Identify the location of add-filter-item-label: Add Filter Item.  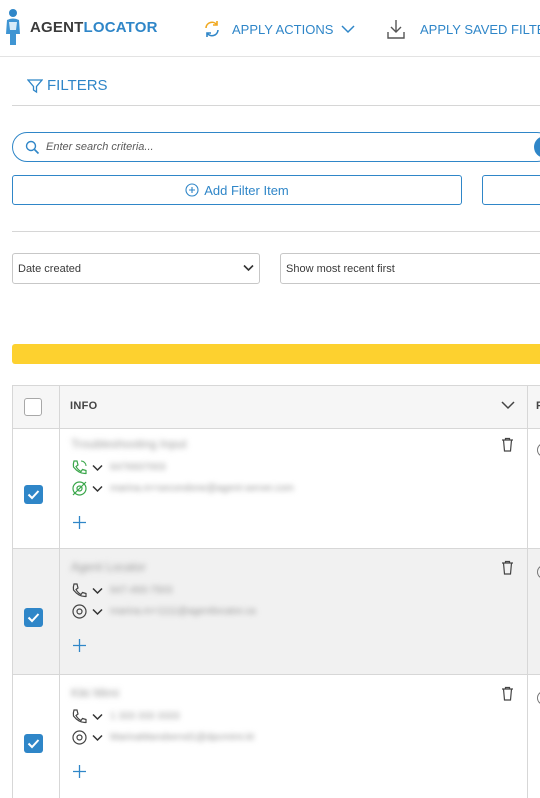
(246, 190).